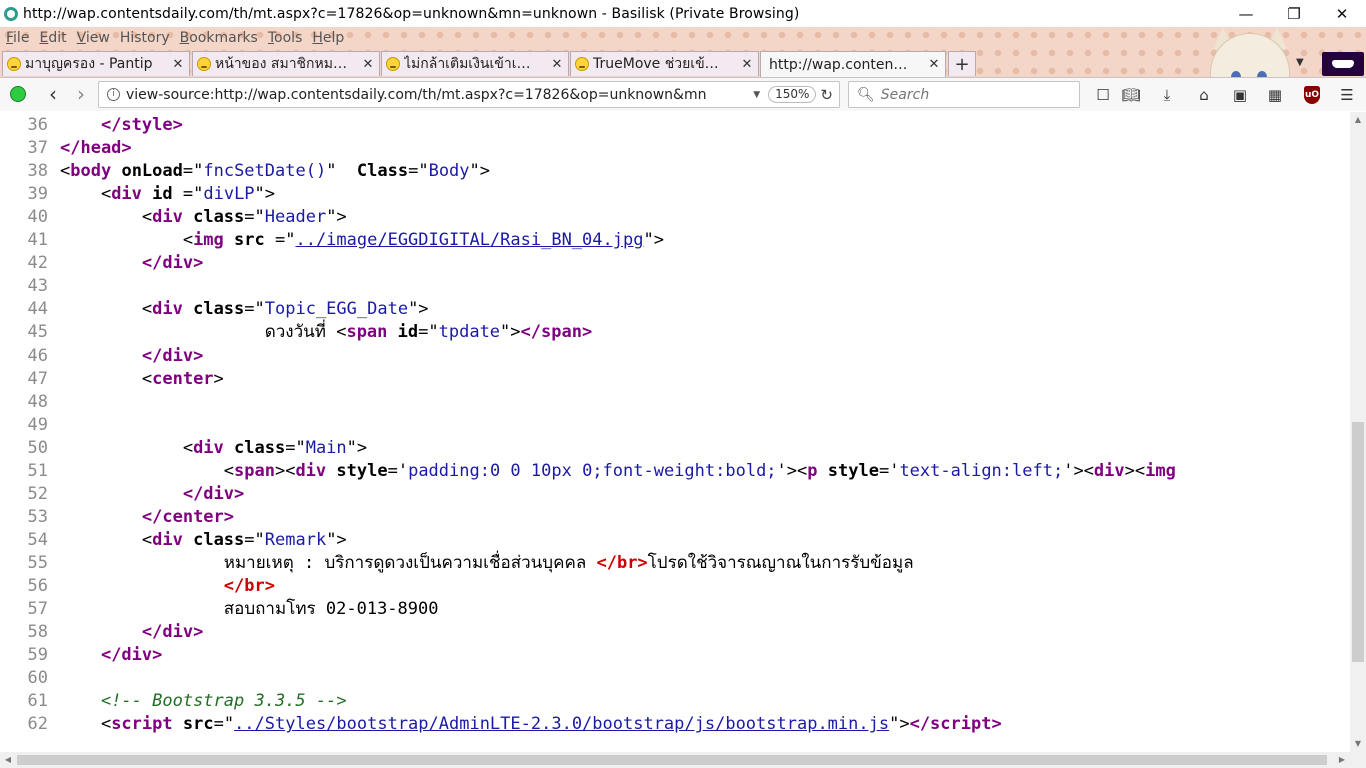  I want to click on menu-bookmarks: Bookmarks, so click(219, 38).